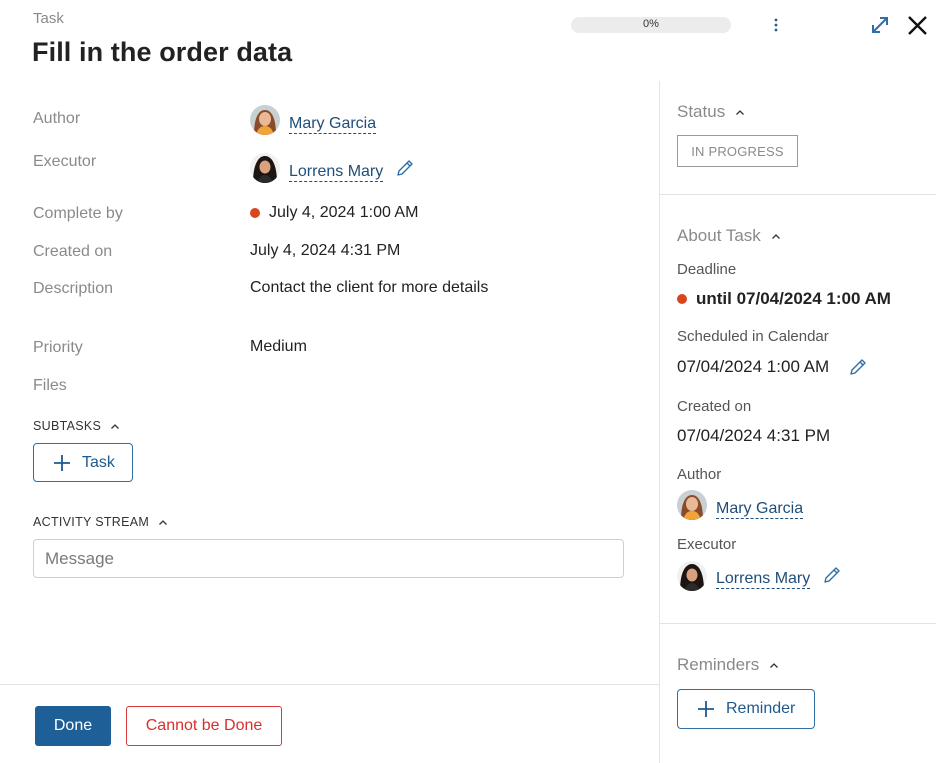 The image size is (936, 763). Describe the element at coordinates (761, 708) in the screenshot. I see `add-reminder-label: Reminder` at that location.